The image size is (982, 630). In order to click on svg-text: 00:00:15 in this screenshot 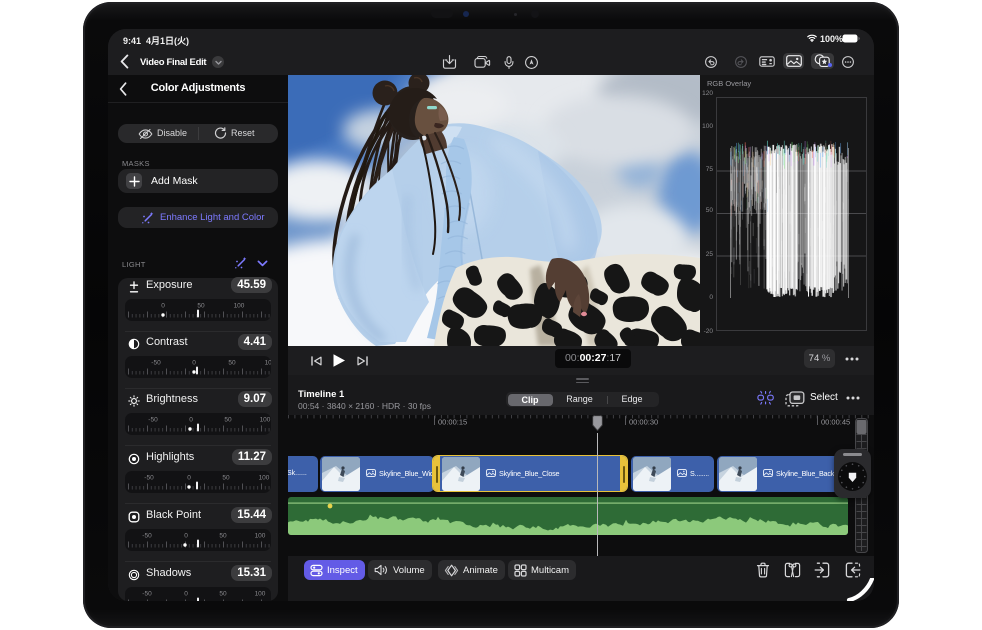, I will do `click(452, 422)`.